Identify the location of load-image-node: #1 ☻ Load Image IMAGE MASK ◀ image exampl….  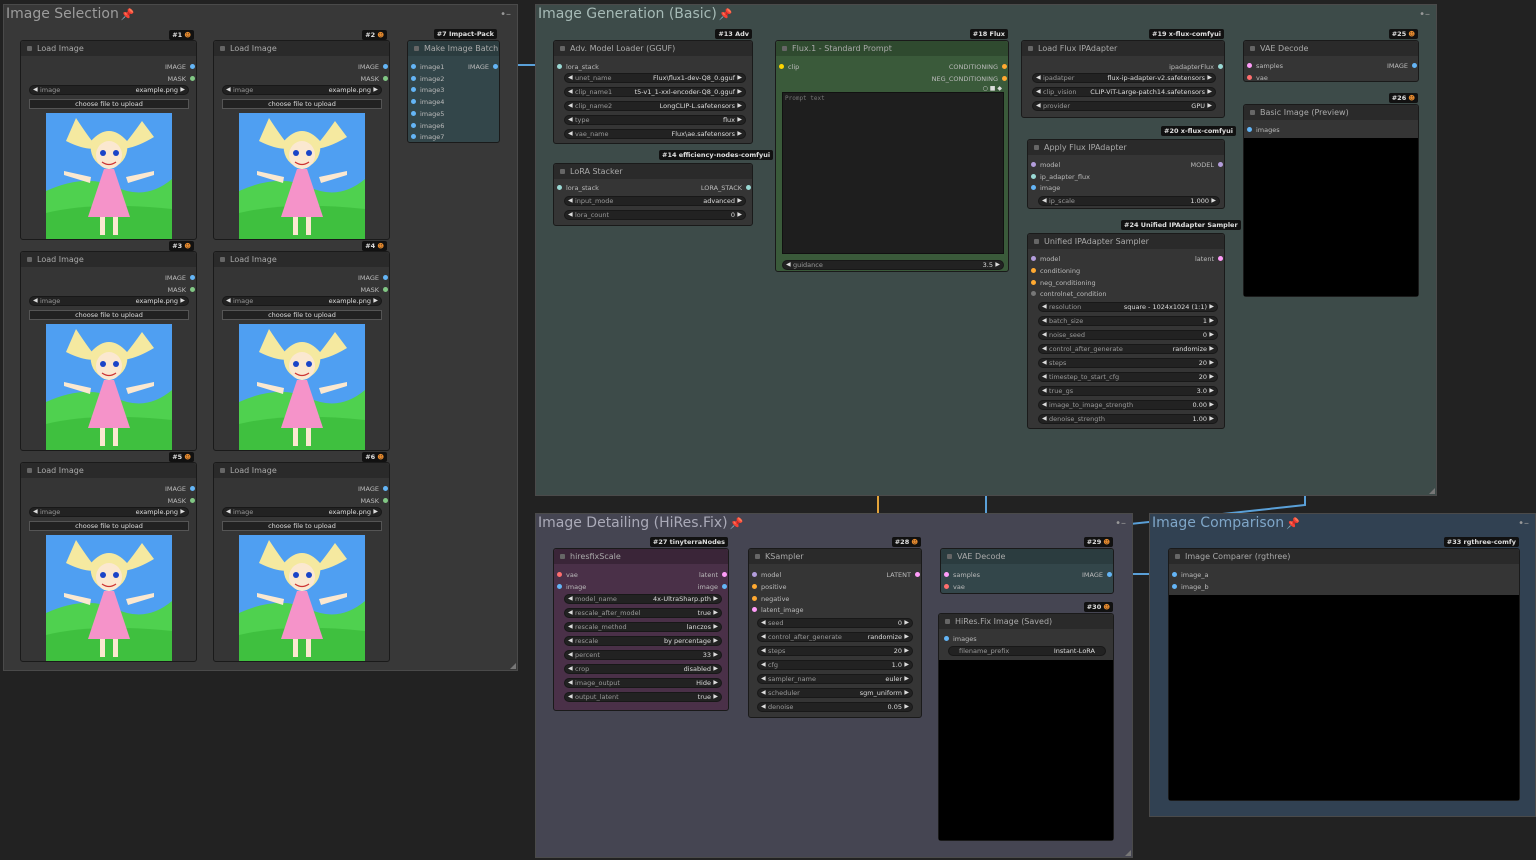
(108, 135).